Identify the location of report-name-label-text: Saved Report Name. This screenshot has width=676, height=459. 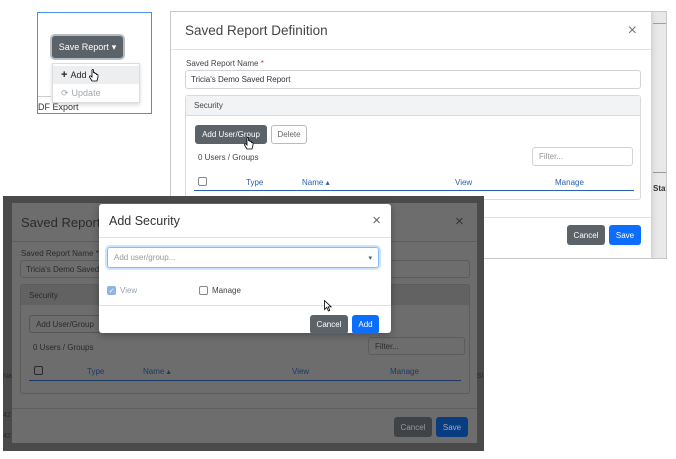
(222, 63).